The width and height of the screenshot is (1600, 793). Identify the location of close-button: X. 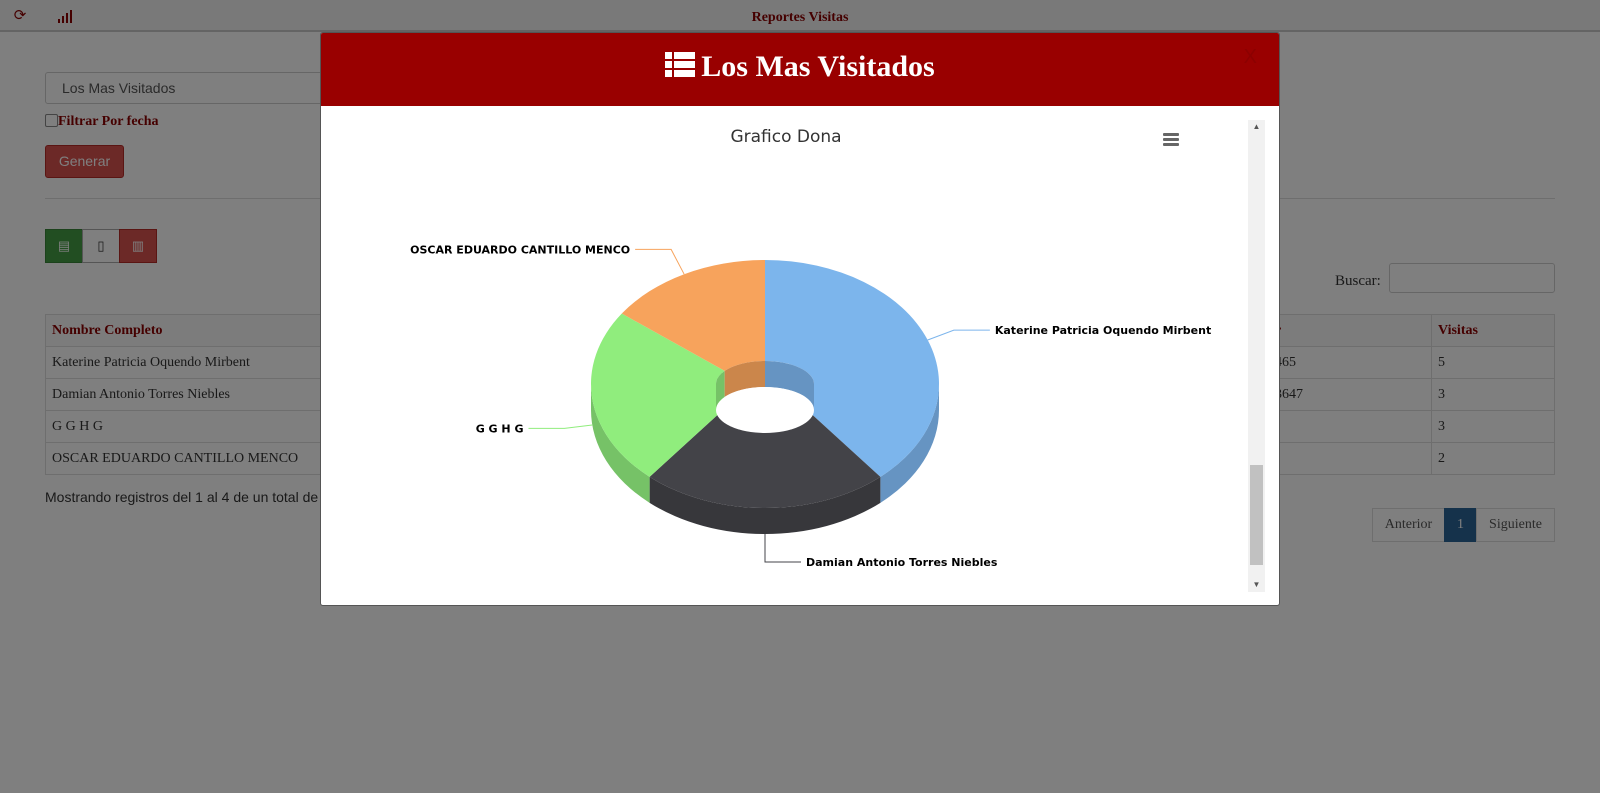
(1250, 57).